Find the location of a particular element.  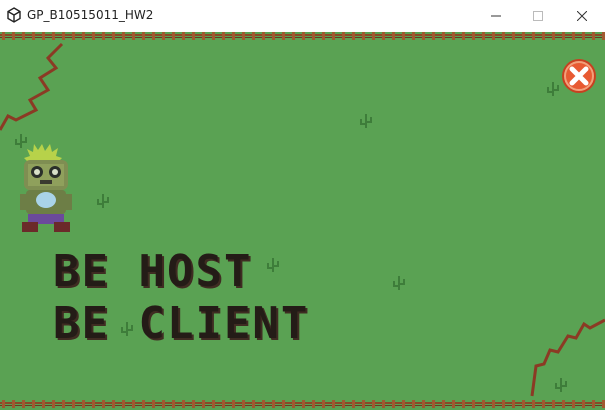

minimize-button is located at coordinates (496, 16).